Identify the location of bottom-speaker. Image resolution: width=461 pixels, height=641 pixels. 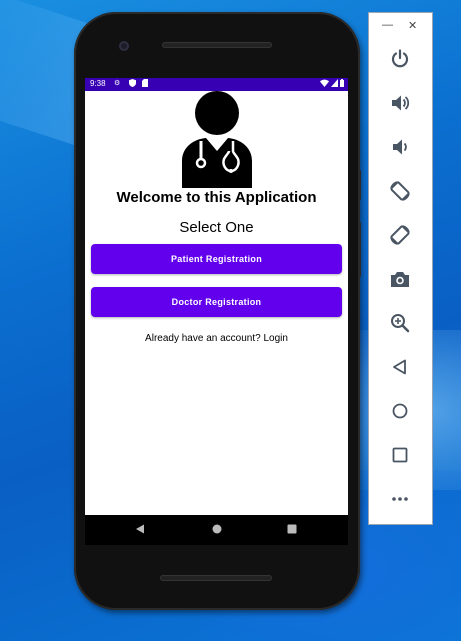
(216, 578).